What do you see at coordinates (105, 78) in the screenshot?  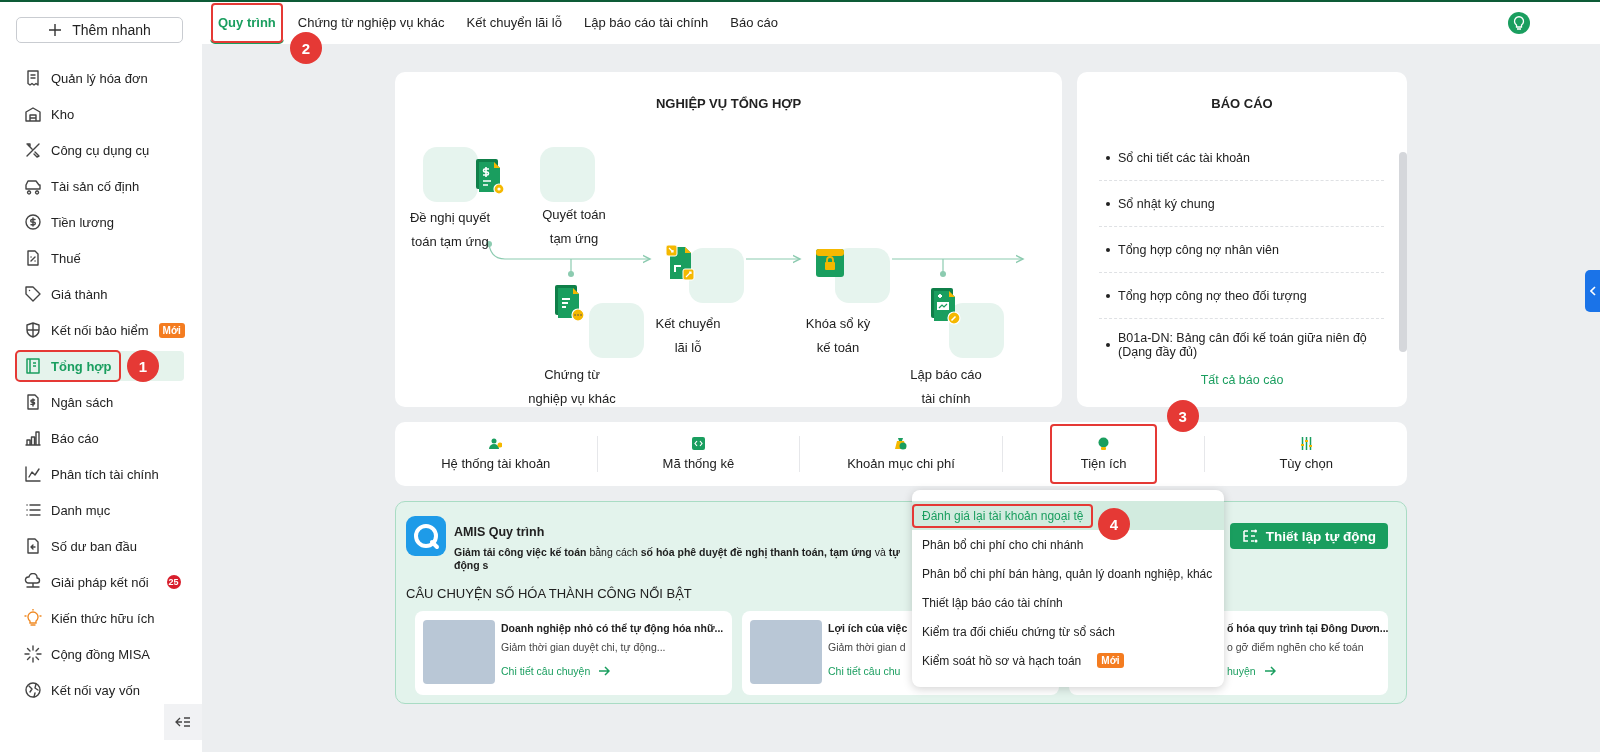 I see `sidebar-item: Quản lý hóa đơn` at bounding box center [105, 78].